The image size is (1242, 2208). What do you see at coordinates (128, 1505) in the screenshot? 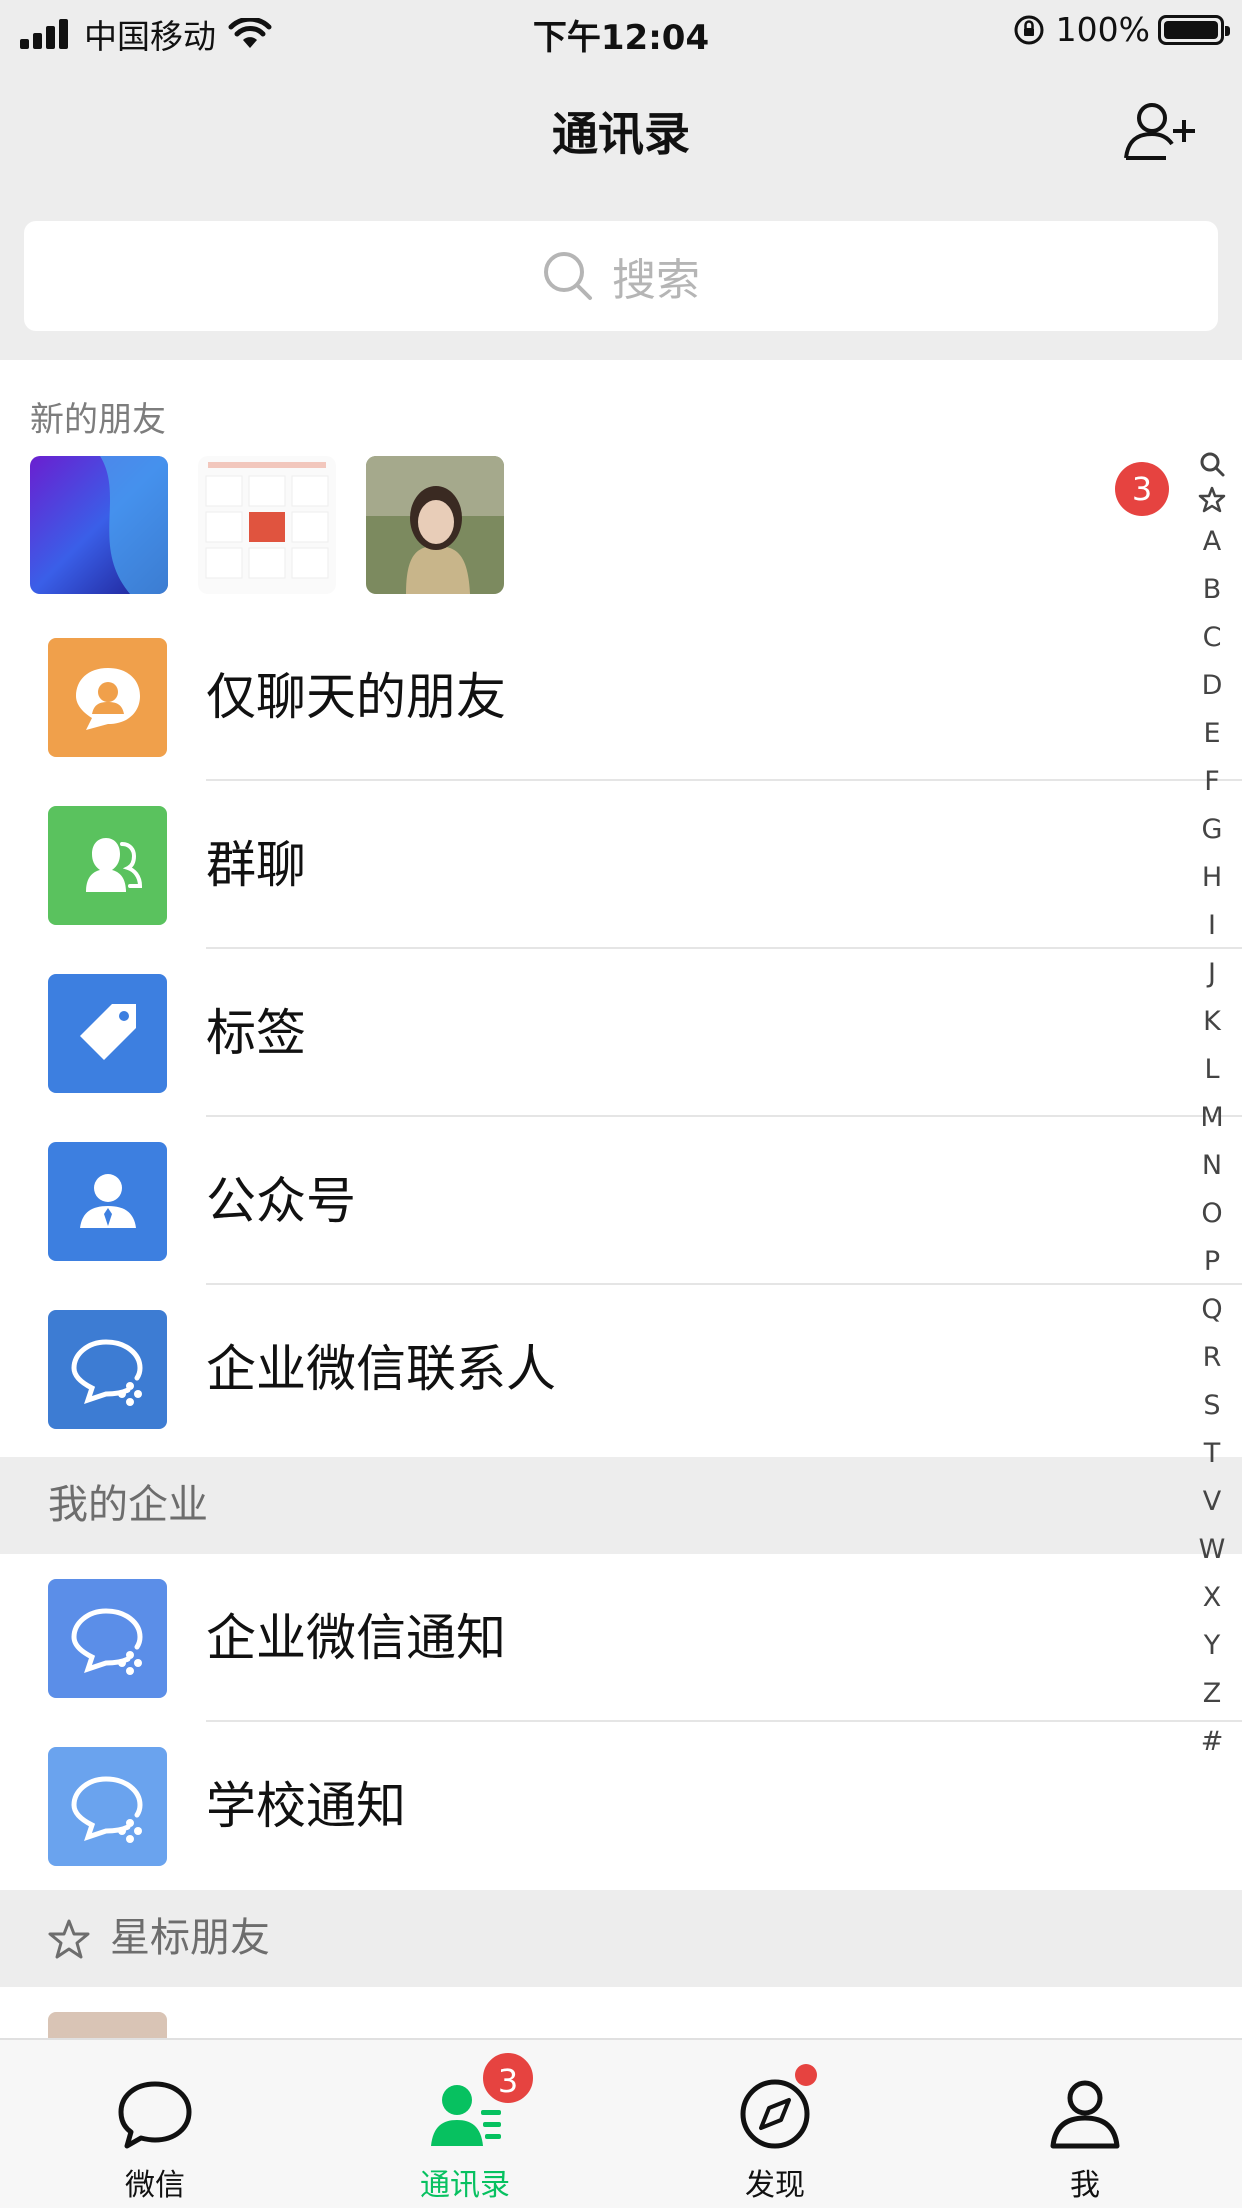
I see `enterprise-header-label: 我的企业` at bounding box center [128, 1505].